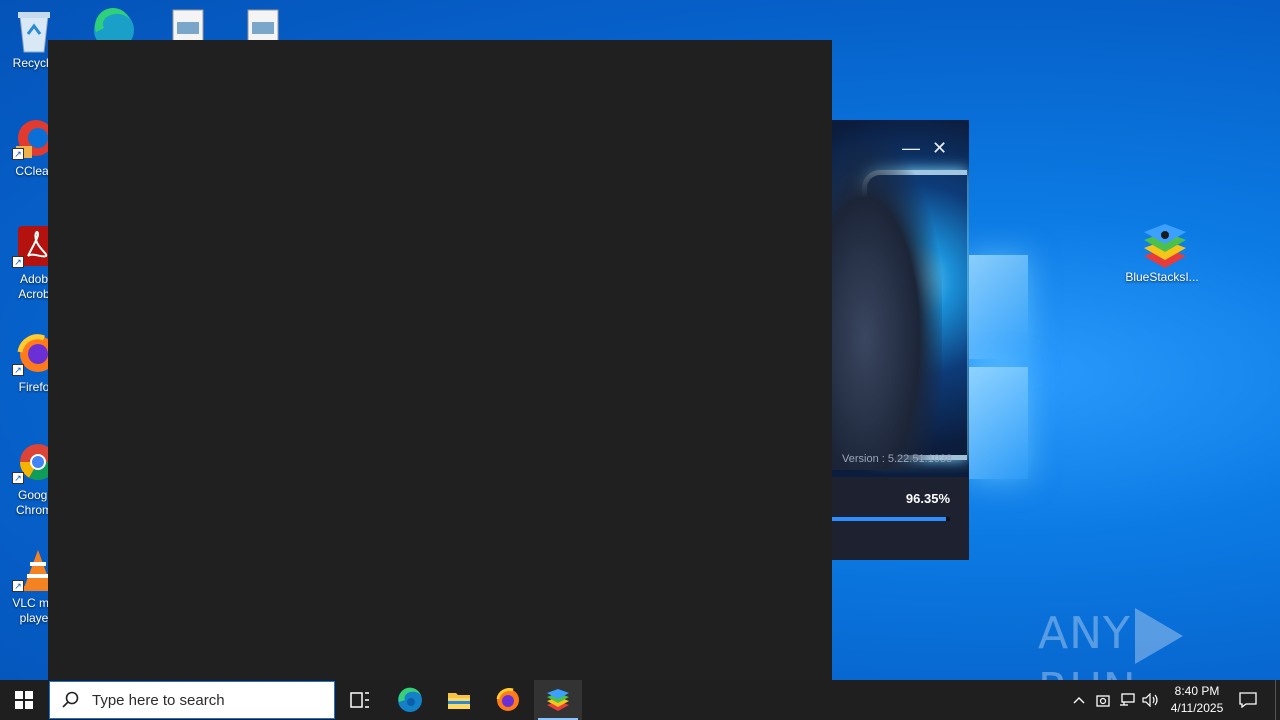 This screenshot has width=1280, height=720. Describe the element at coordinates (1197, 700) in the screenshot. I see `taskbar-clock: 8:40 PM 4/11/2025` at that location.